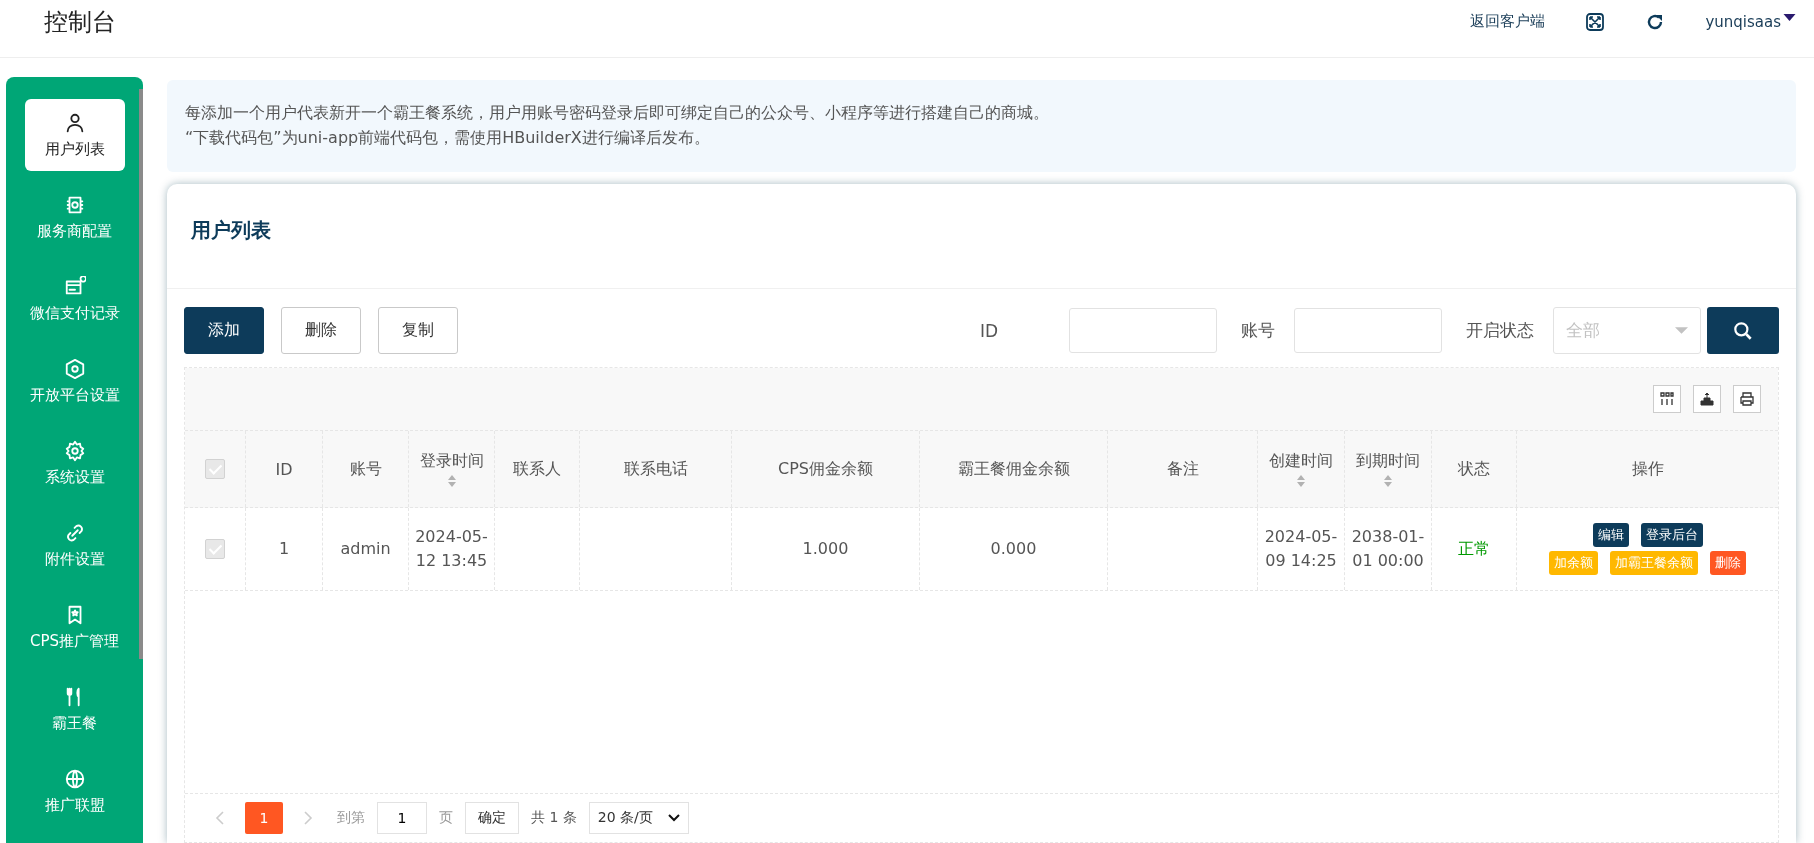  What do you see at coordinates (224, 330) in the screenshot?
I see `add-button: 添加` at bounding box center [224, 330].